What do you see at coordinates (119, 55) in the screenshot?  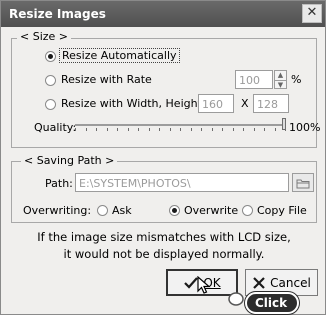 I see `resize-automatically-label: Resize Automatically` at bounding box center [119, 55].